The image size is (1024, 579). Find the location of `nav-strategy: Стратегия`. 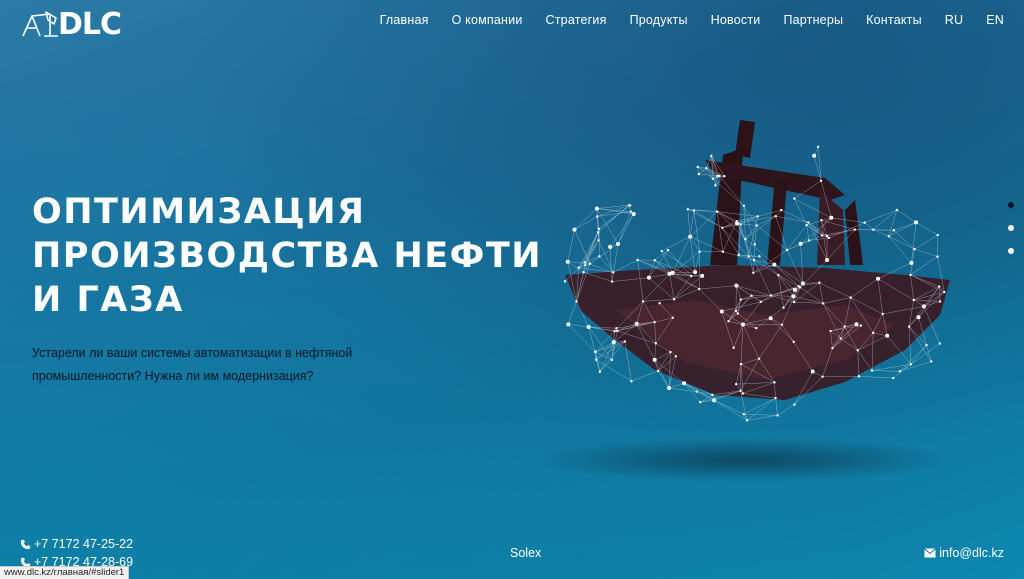

nav-strategy: Стратегия is located at coordinates (576, 20).